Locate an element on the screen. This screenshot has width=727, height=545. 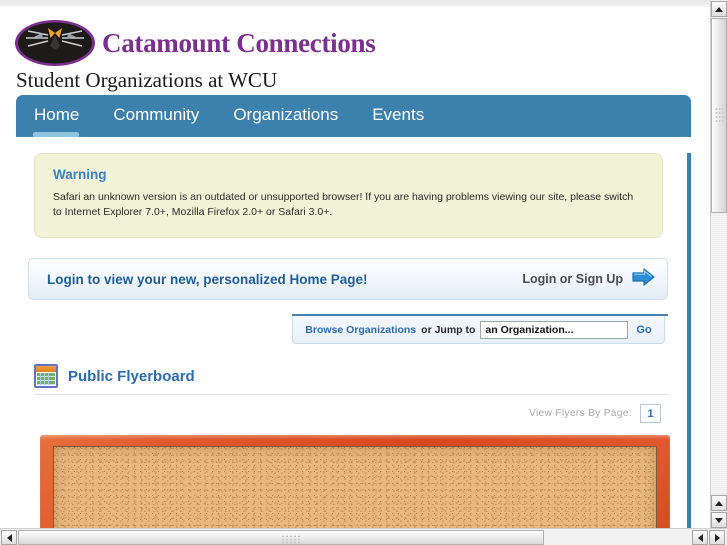
nav-item-organizations: Organizations is located at coordinates (285, 116).